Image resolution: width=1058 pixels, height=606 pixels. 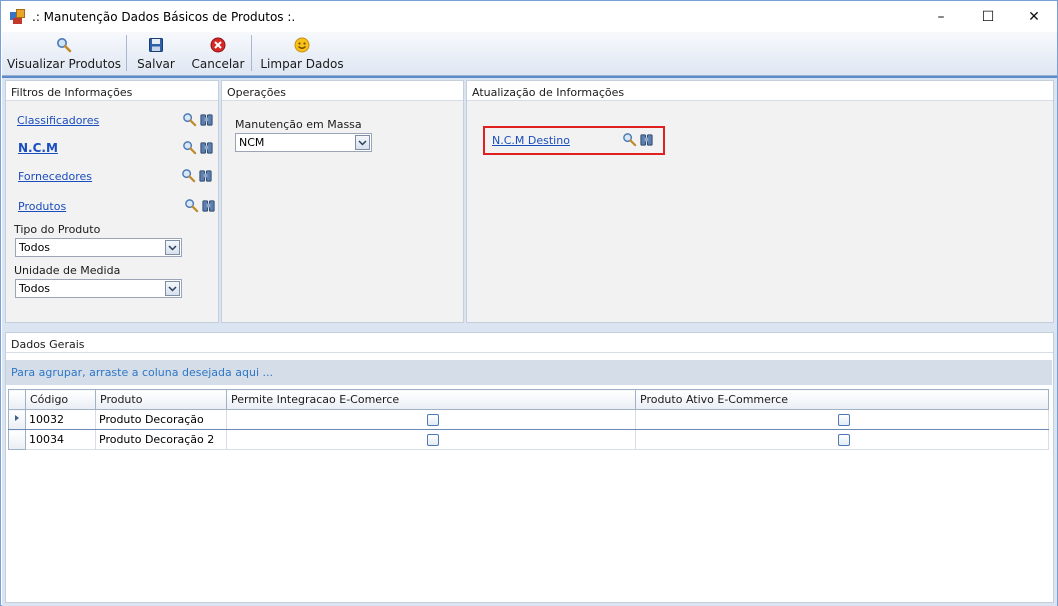 What do you see at coordinates (298, 124) in the screenshot?
I see `manutencao-massa-label: Manutenção em Massa` at bounding box center [298, 124].